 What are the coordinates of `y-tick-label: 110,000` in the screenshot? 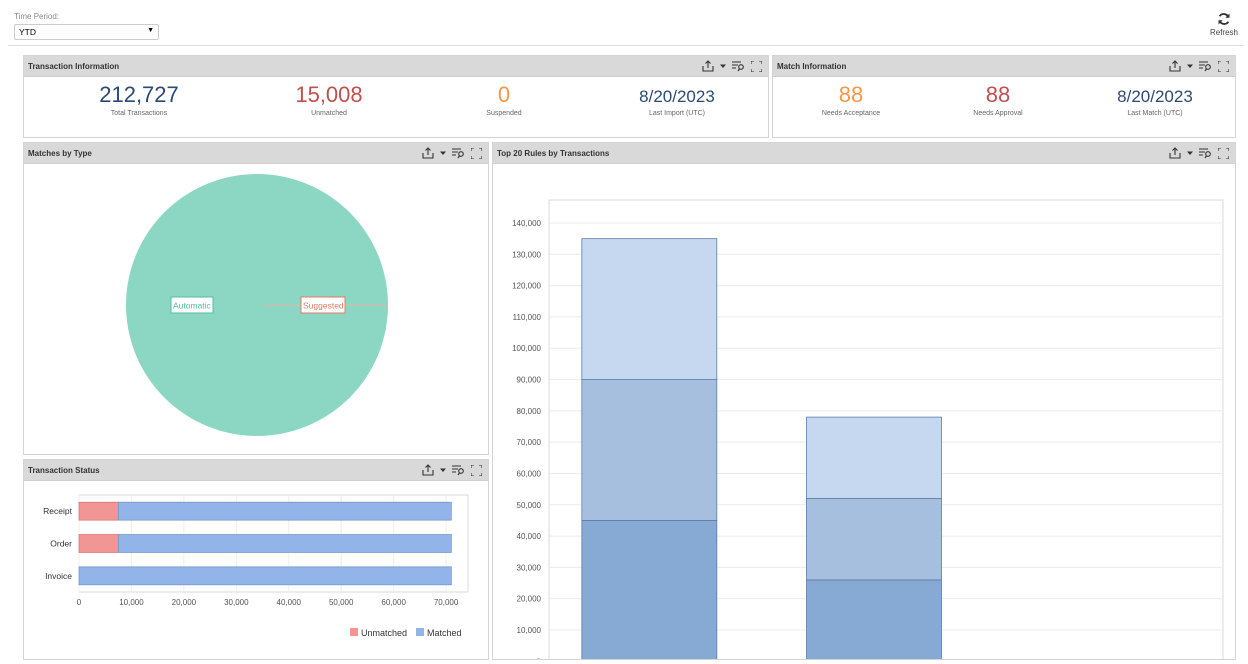 It's located at (527, 317).